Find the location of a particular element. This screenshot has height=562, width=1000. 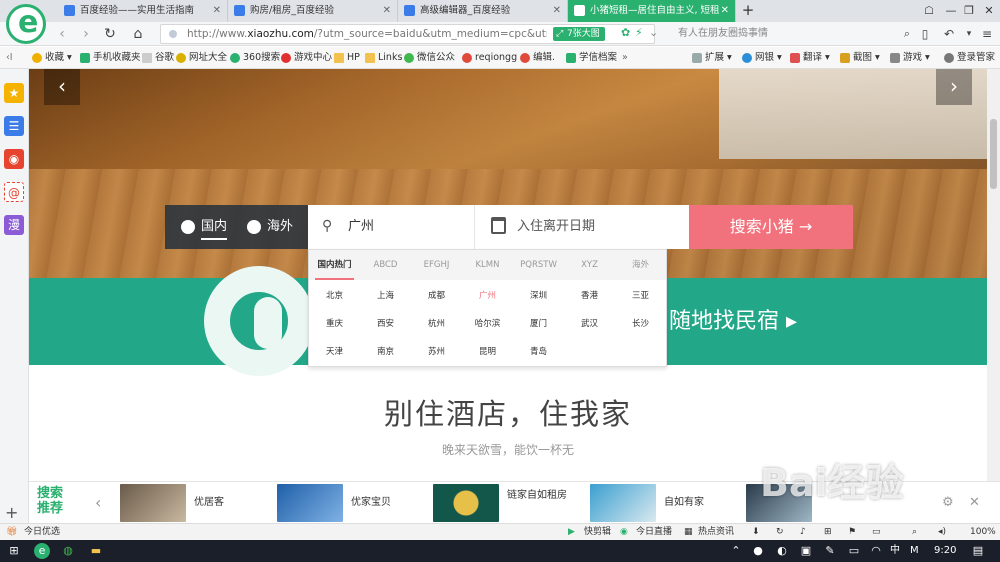

sound-icon: ♪ is located at coordinates (803, 532).